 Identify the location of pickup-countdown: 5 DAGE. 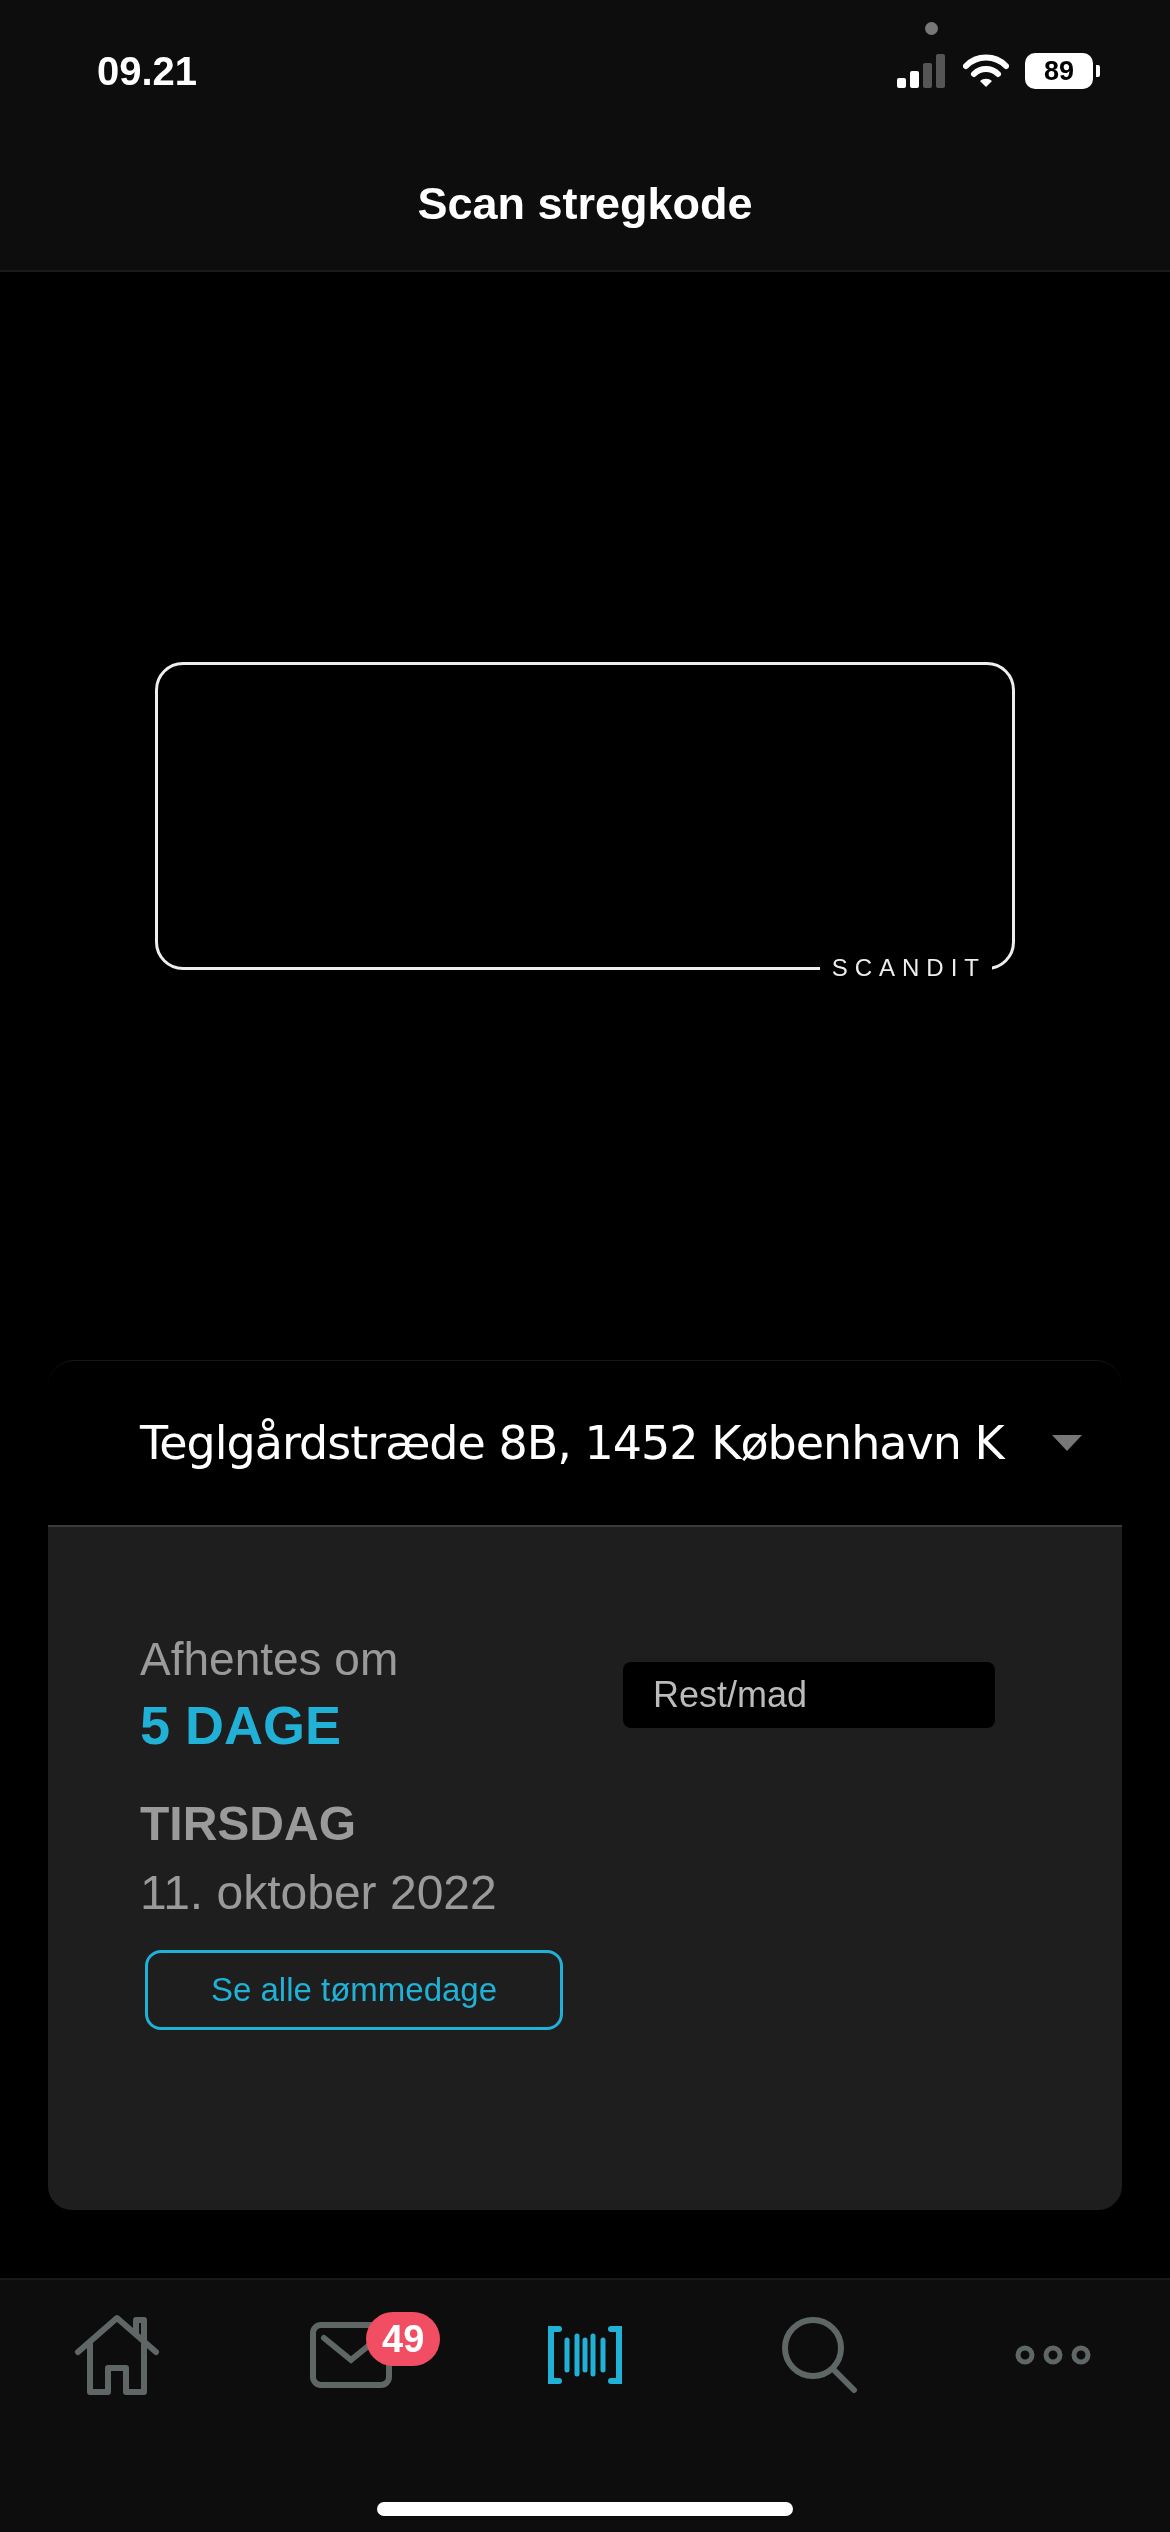
(241, 1725).